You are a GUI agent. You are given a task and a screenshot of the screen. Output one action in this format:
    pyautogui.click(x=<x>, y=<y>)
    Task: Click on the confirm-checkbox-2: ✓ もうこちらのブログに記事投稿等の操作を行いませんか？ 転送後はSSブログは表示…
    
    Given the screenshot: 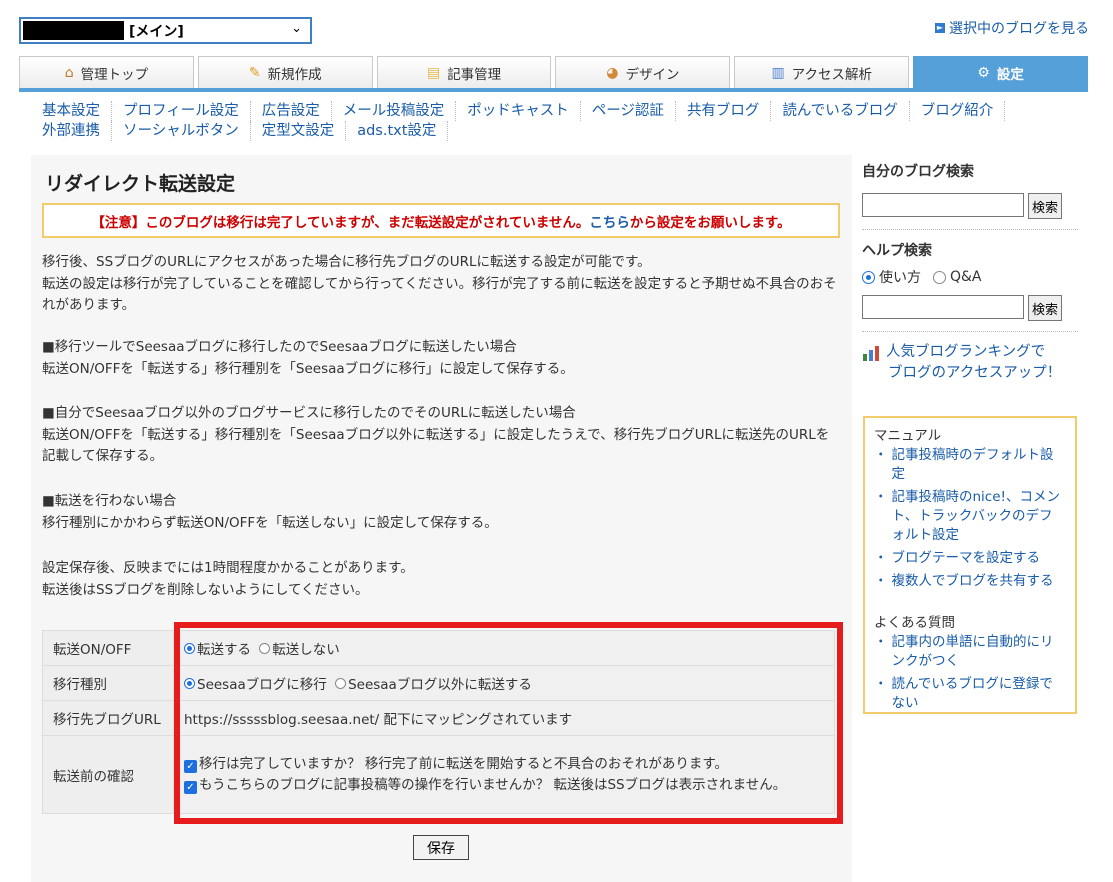 What is the action you would take?
    pyautogui.click(x=499, y=785)
    